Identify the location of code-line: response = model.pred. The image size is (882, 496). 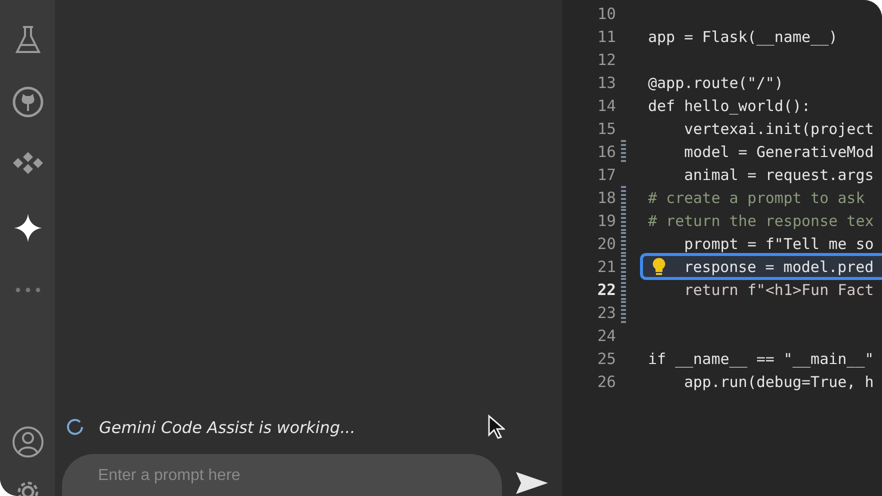
(779, 267).